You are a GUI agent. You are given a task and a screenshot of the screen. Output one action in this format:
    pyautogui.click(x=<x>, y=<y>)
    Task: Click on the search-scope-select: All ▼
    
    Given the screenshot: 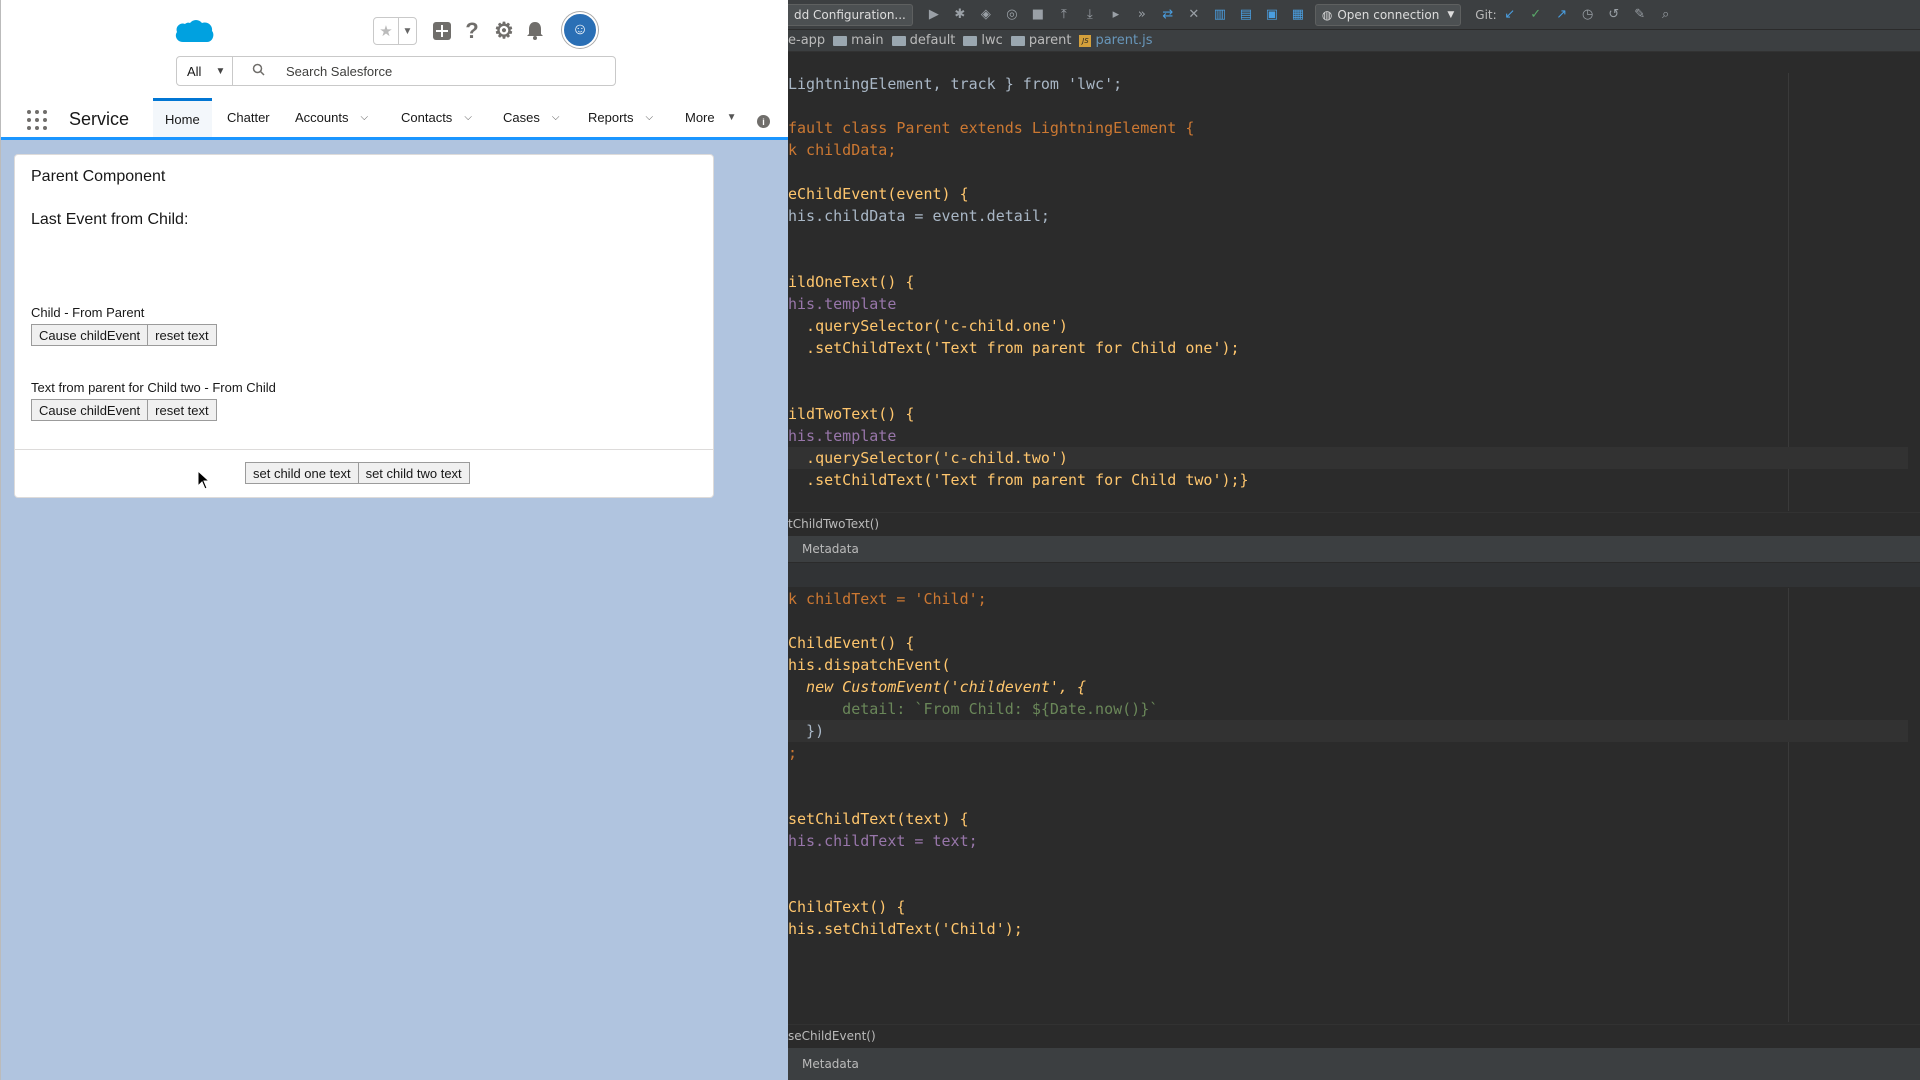 What is the action you would take?
    pyautogui.click(x=204, y=71)
    